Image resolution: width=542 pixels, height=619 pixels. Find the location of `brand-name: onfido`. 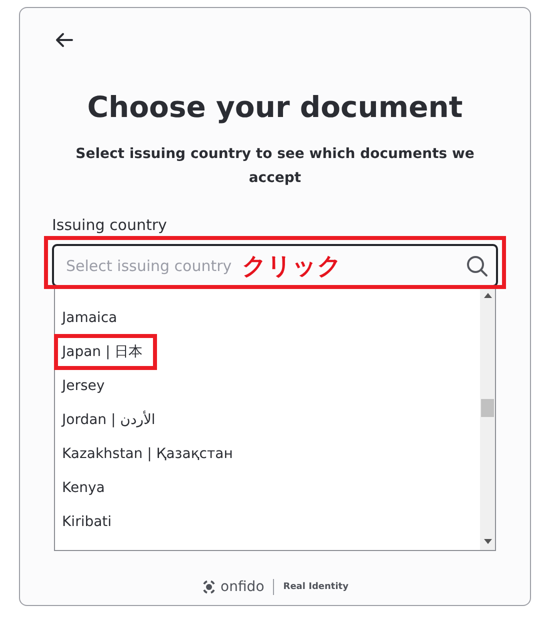

brand-name: onfido is located at coordinates (242, 587).